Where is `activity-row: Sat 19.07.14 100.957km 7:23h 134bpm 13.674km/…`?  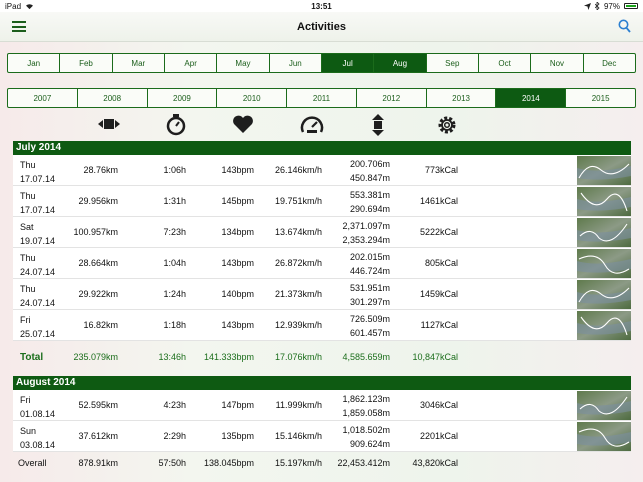 activity-row: Sat 19.07.14 100.957km 7:23h 134bpm 13.674km/… is located at coordinates (322, 232).